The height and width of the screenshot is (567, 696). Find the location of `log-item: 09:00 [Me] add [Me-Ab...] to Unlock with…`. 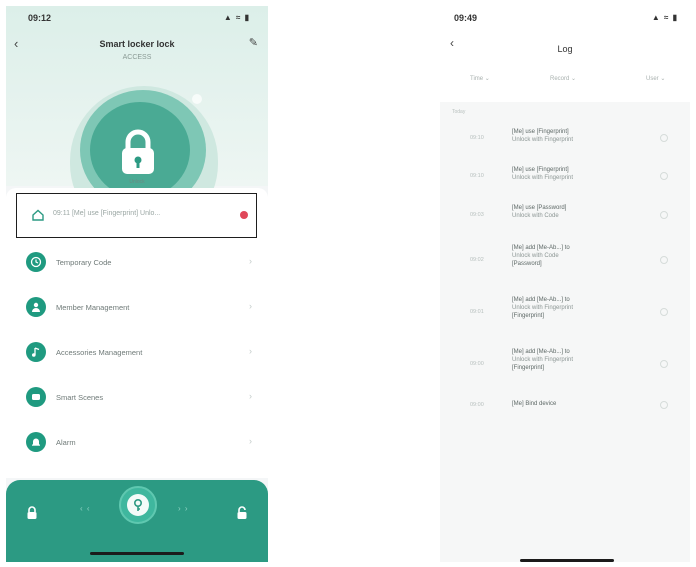

log-item: 09:00 [Me] add [Me-Ab...] to Unlock with… is located at coordinates (565, 362).